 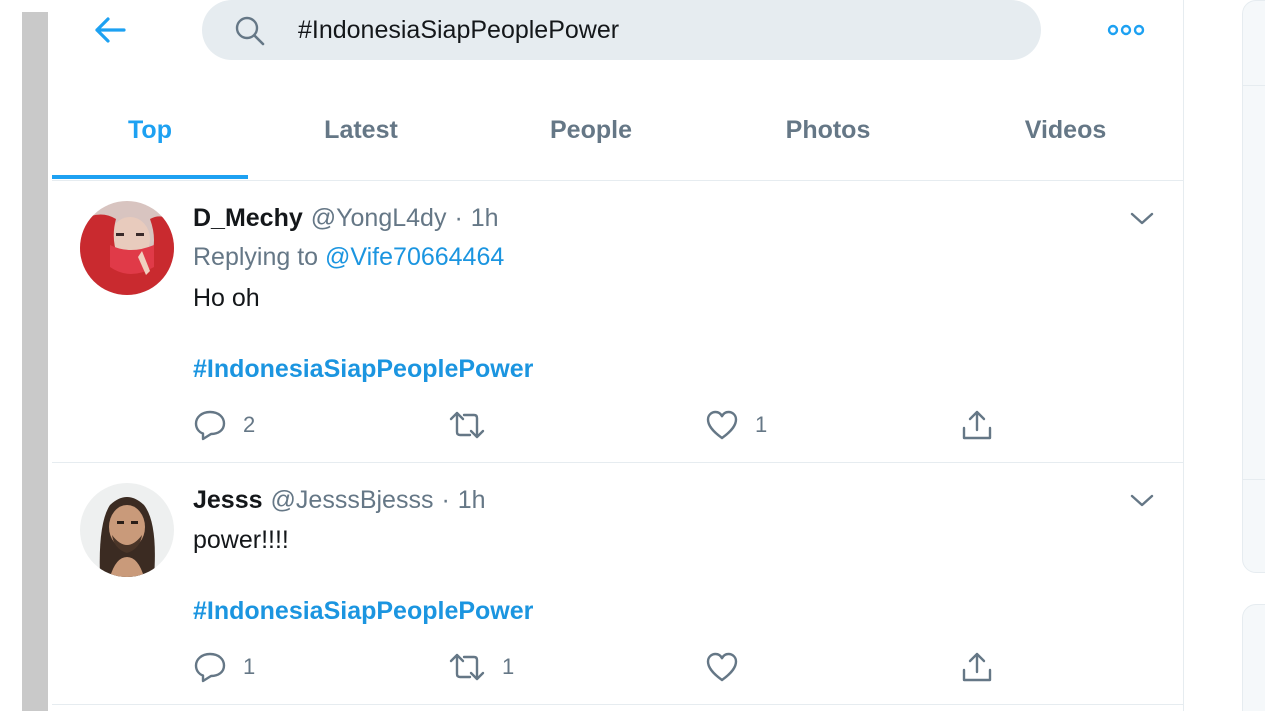 I want to click on search-header, so click(x=617, y=31).